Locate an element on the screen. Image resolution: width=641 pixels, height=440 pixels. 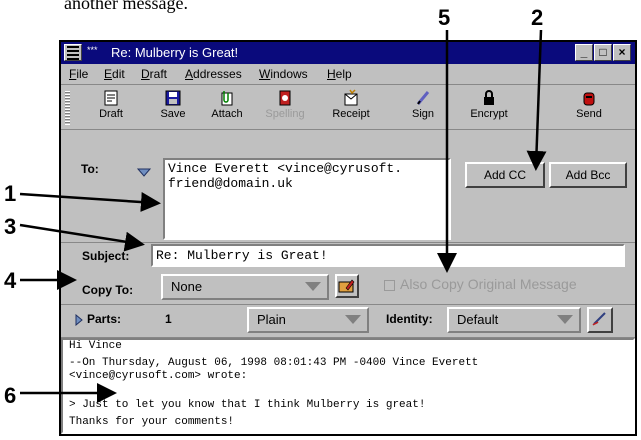
callout-2-arrow is located at coordinates (536, 100).